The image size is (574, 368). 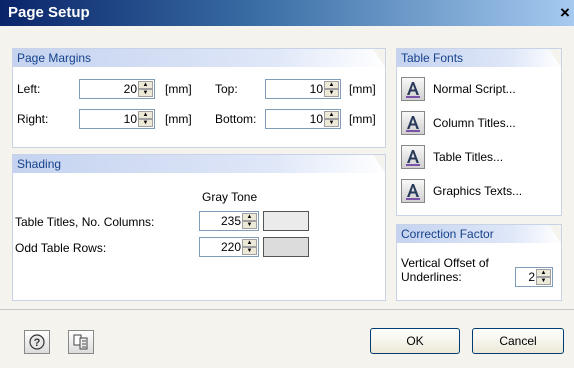 I want to click on page-settings-button, so click(x=81, y=342).